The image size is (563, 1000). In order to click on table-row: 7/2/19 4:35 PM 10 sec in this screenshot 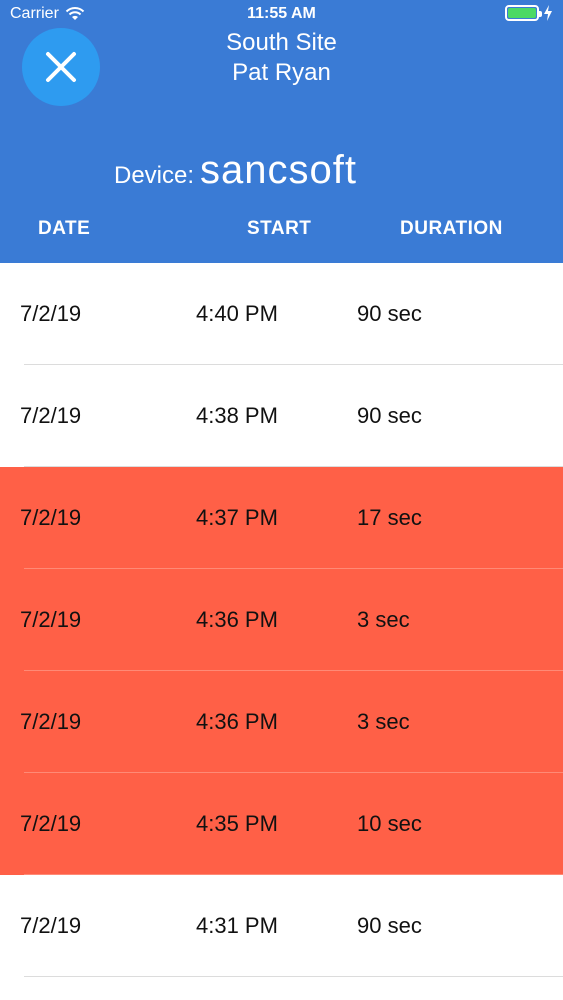, I will do `click(281, 824)`.